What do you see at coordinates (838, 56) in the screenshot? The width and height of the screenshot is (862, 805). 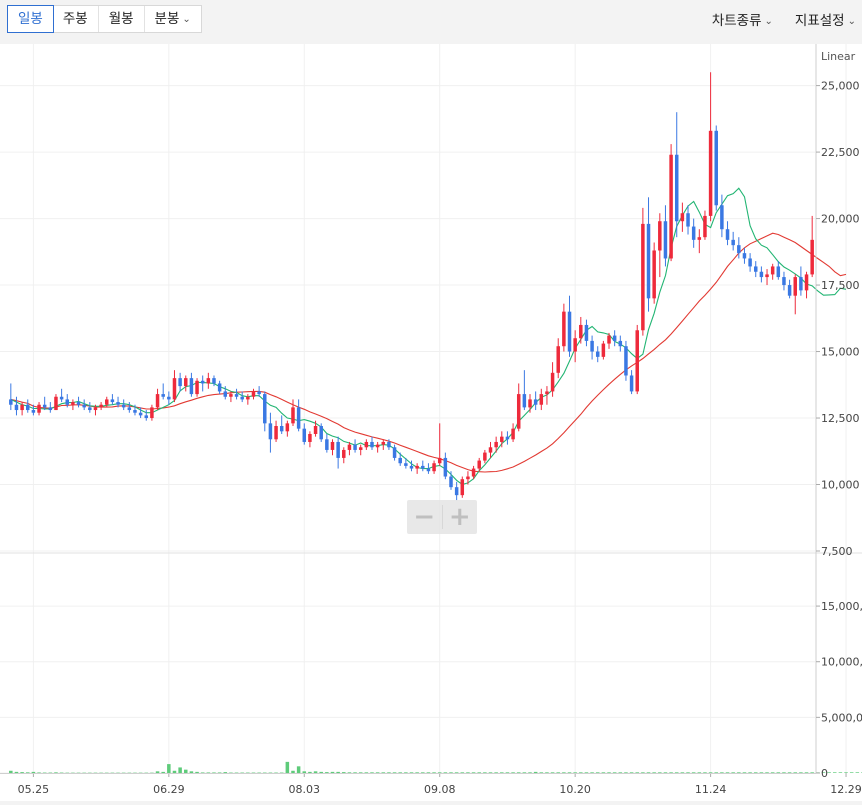 I see `scale-label: Linear` at bounding box center [838, 56].